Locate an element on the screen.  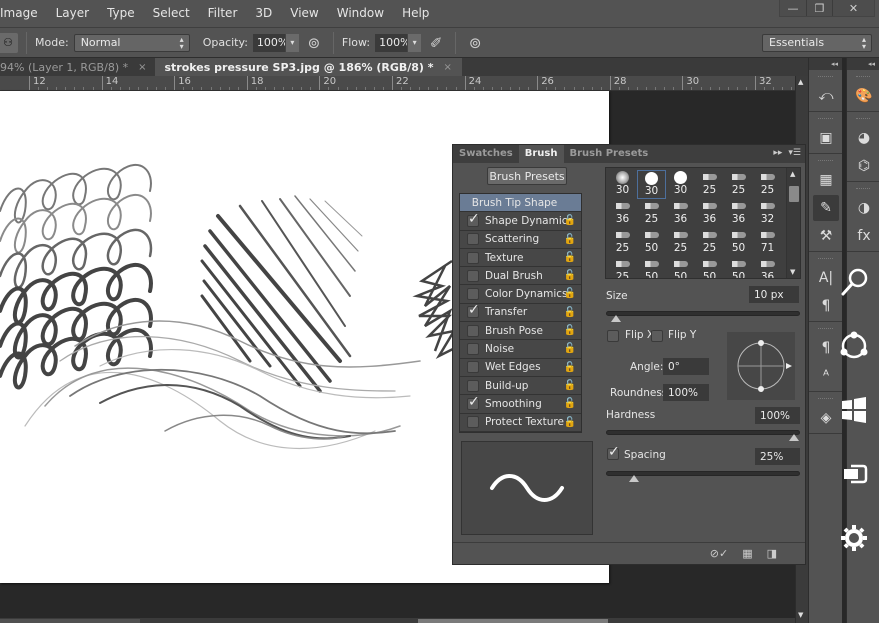
mode-select: Normal ▴ ▾ is located at coordinates (131, 42).